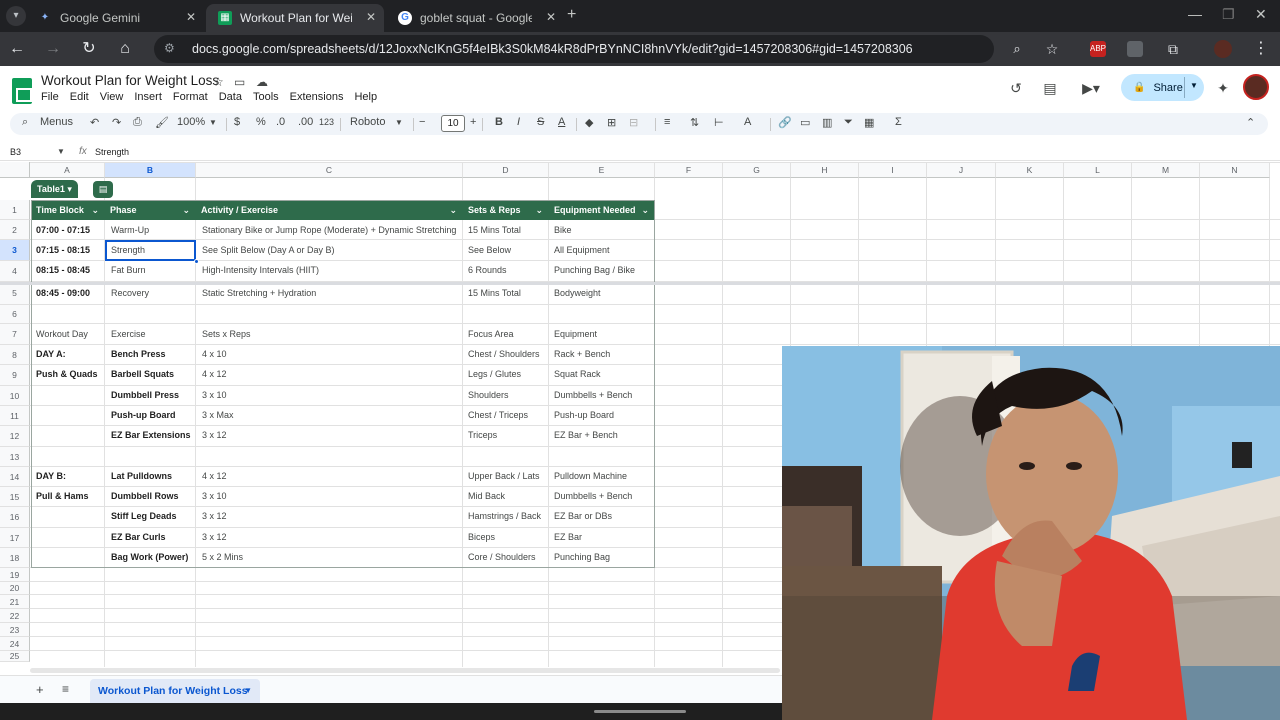  I want to click on row-header-18: 18, so click(15, 558).